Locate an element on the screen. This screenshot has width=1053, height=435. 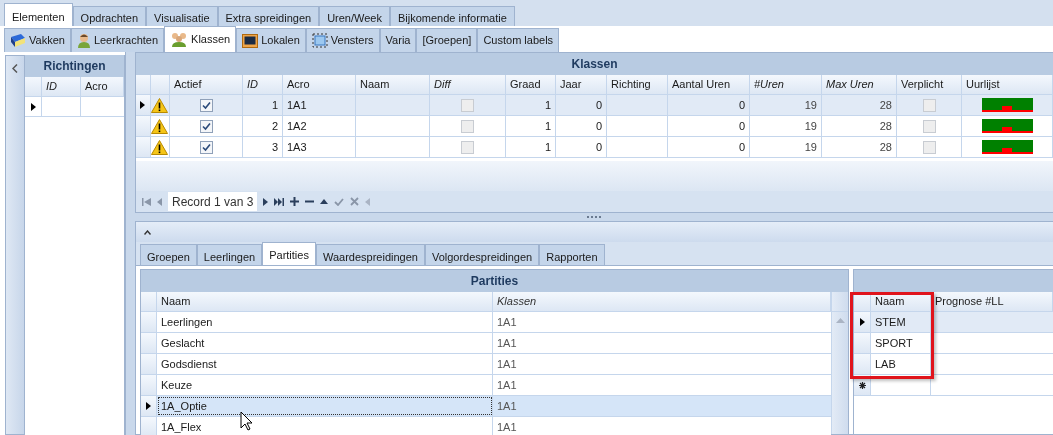
tab: Leerkrachten is located at coordinates (117, 40).